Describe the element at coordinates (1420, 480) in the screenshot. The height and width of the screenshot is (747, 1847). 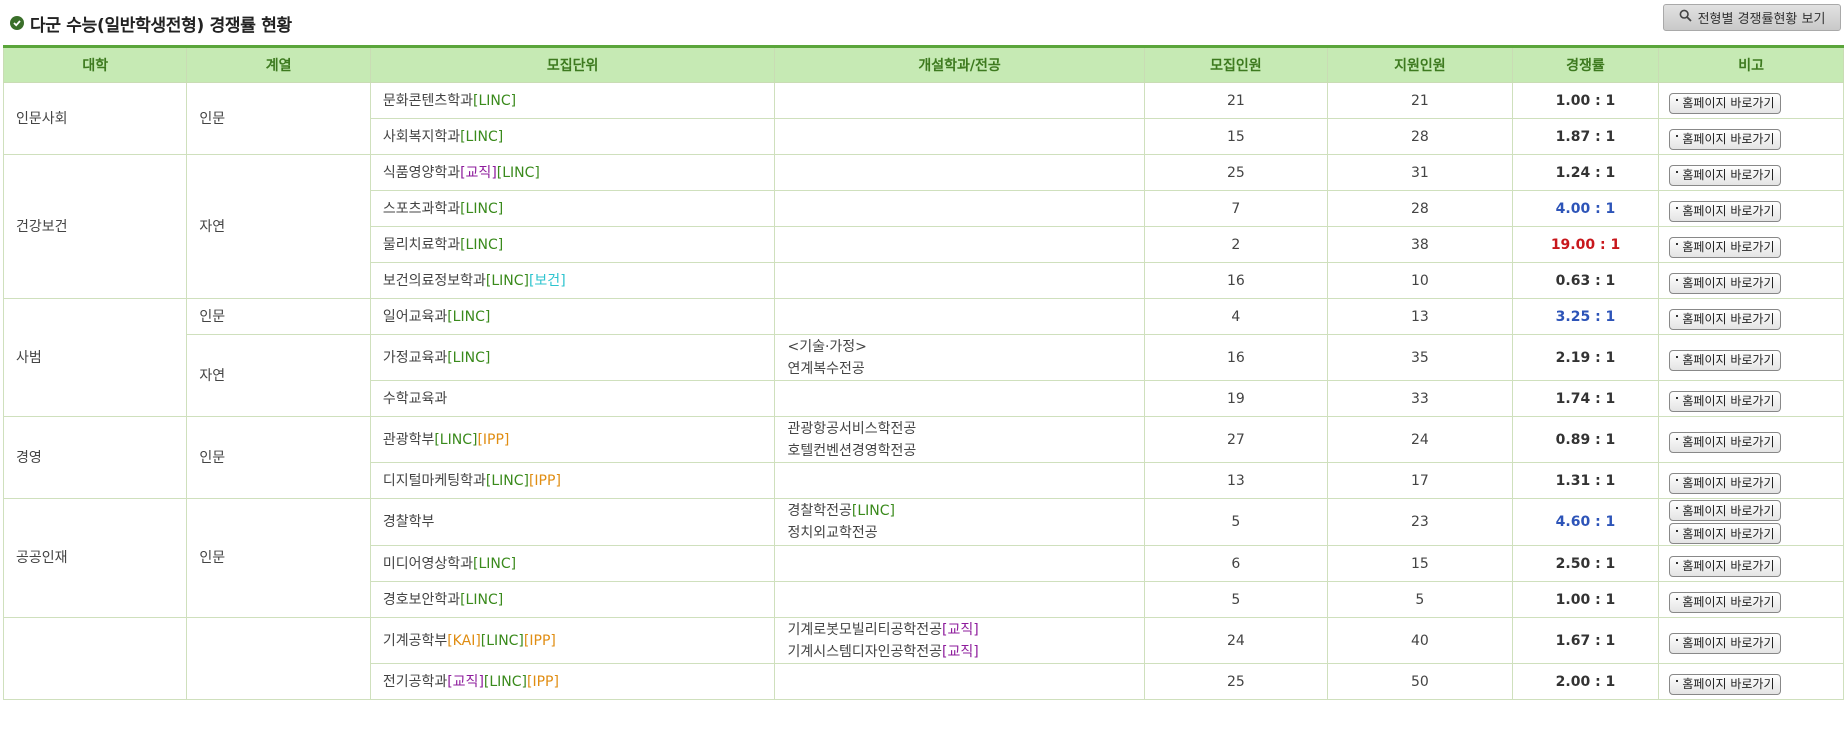
I see `applied-cell: 17` at that location.